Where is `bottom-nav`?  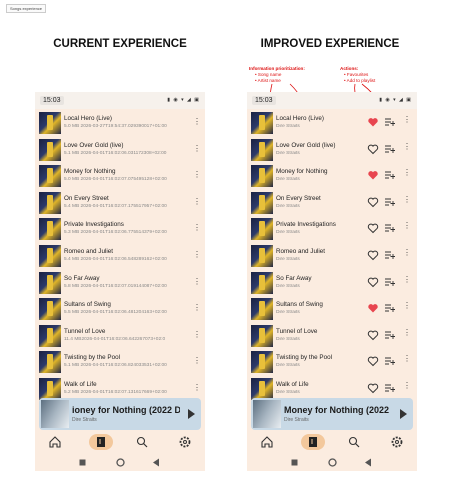 bottom-nav is located at coordinates (120, 442).